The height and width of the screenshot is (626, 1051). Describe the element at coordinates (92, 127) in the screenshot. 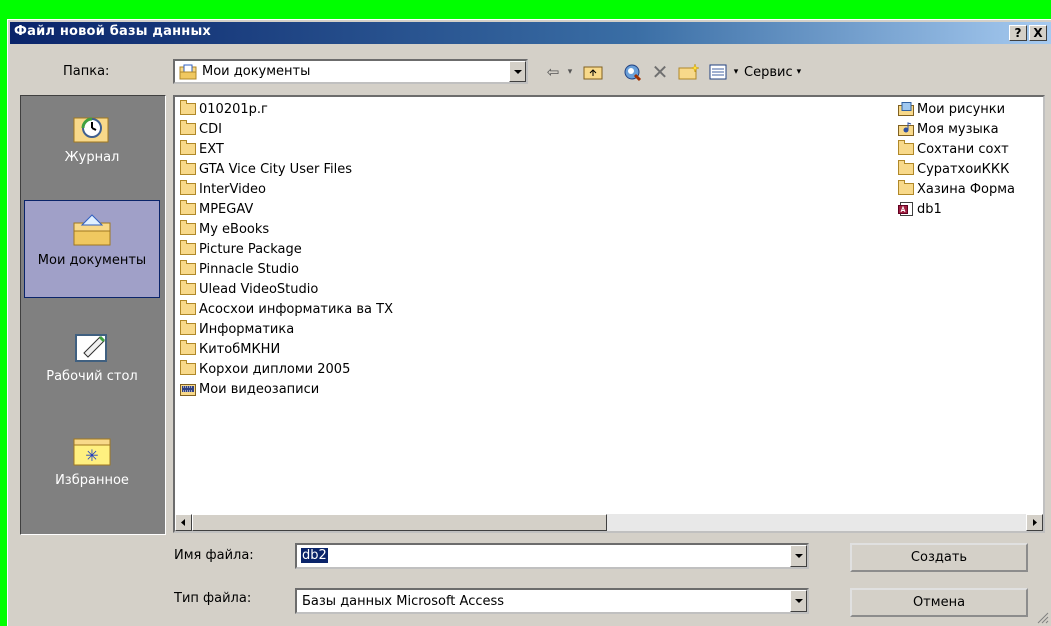

I see `history-icon` at that location.